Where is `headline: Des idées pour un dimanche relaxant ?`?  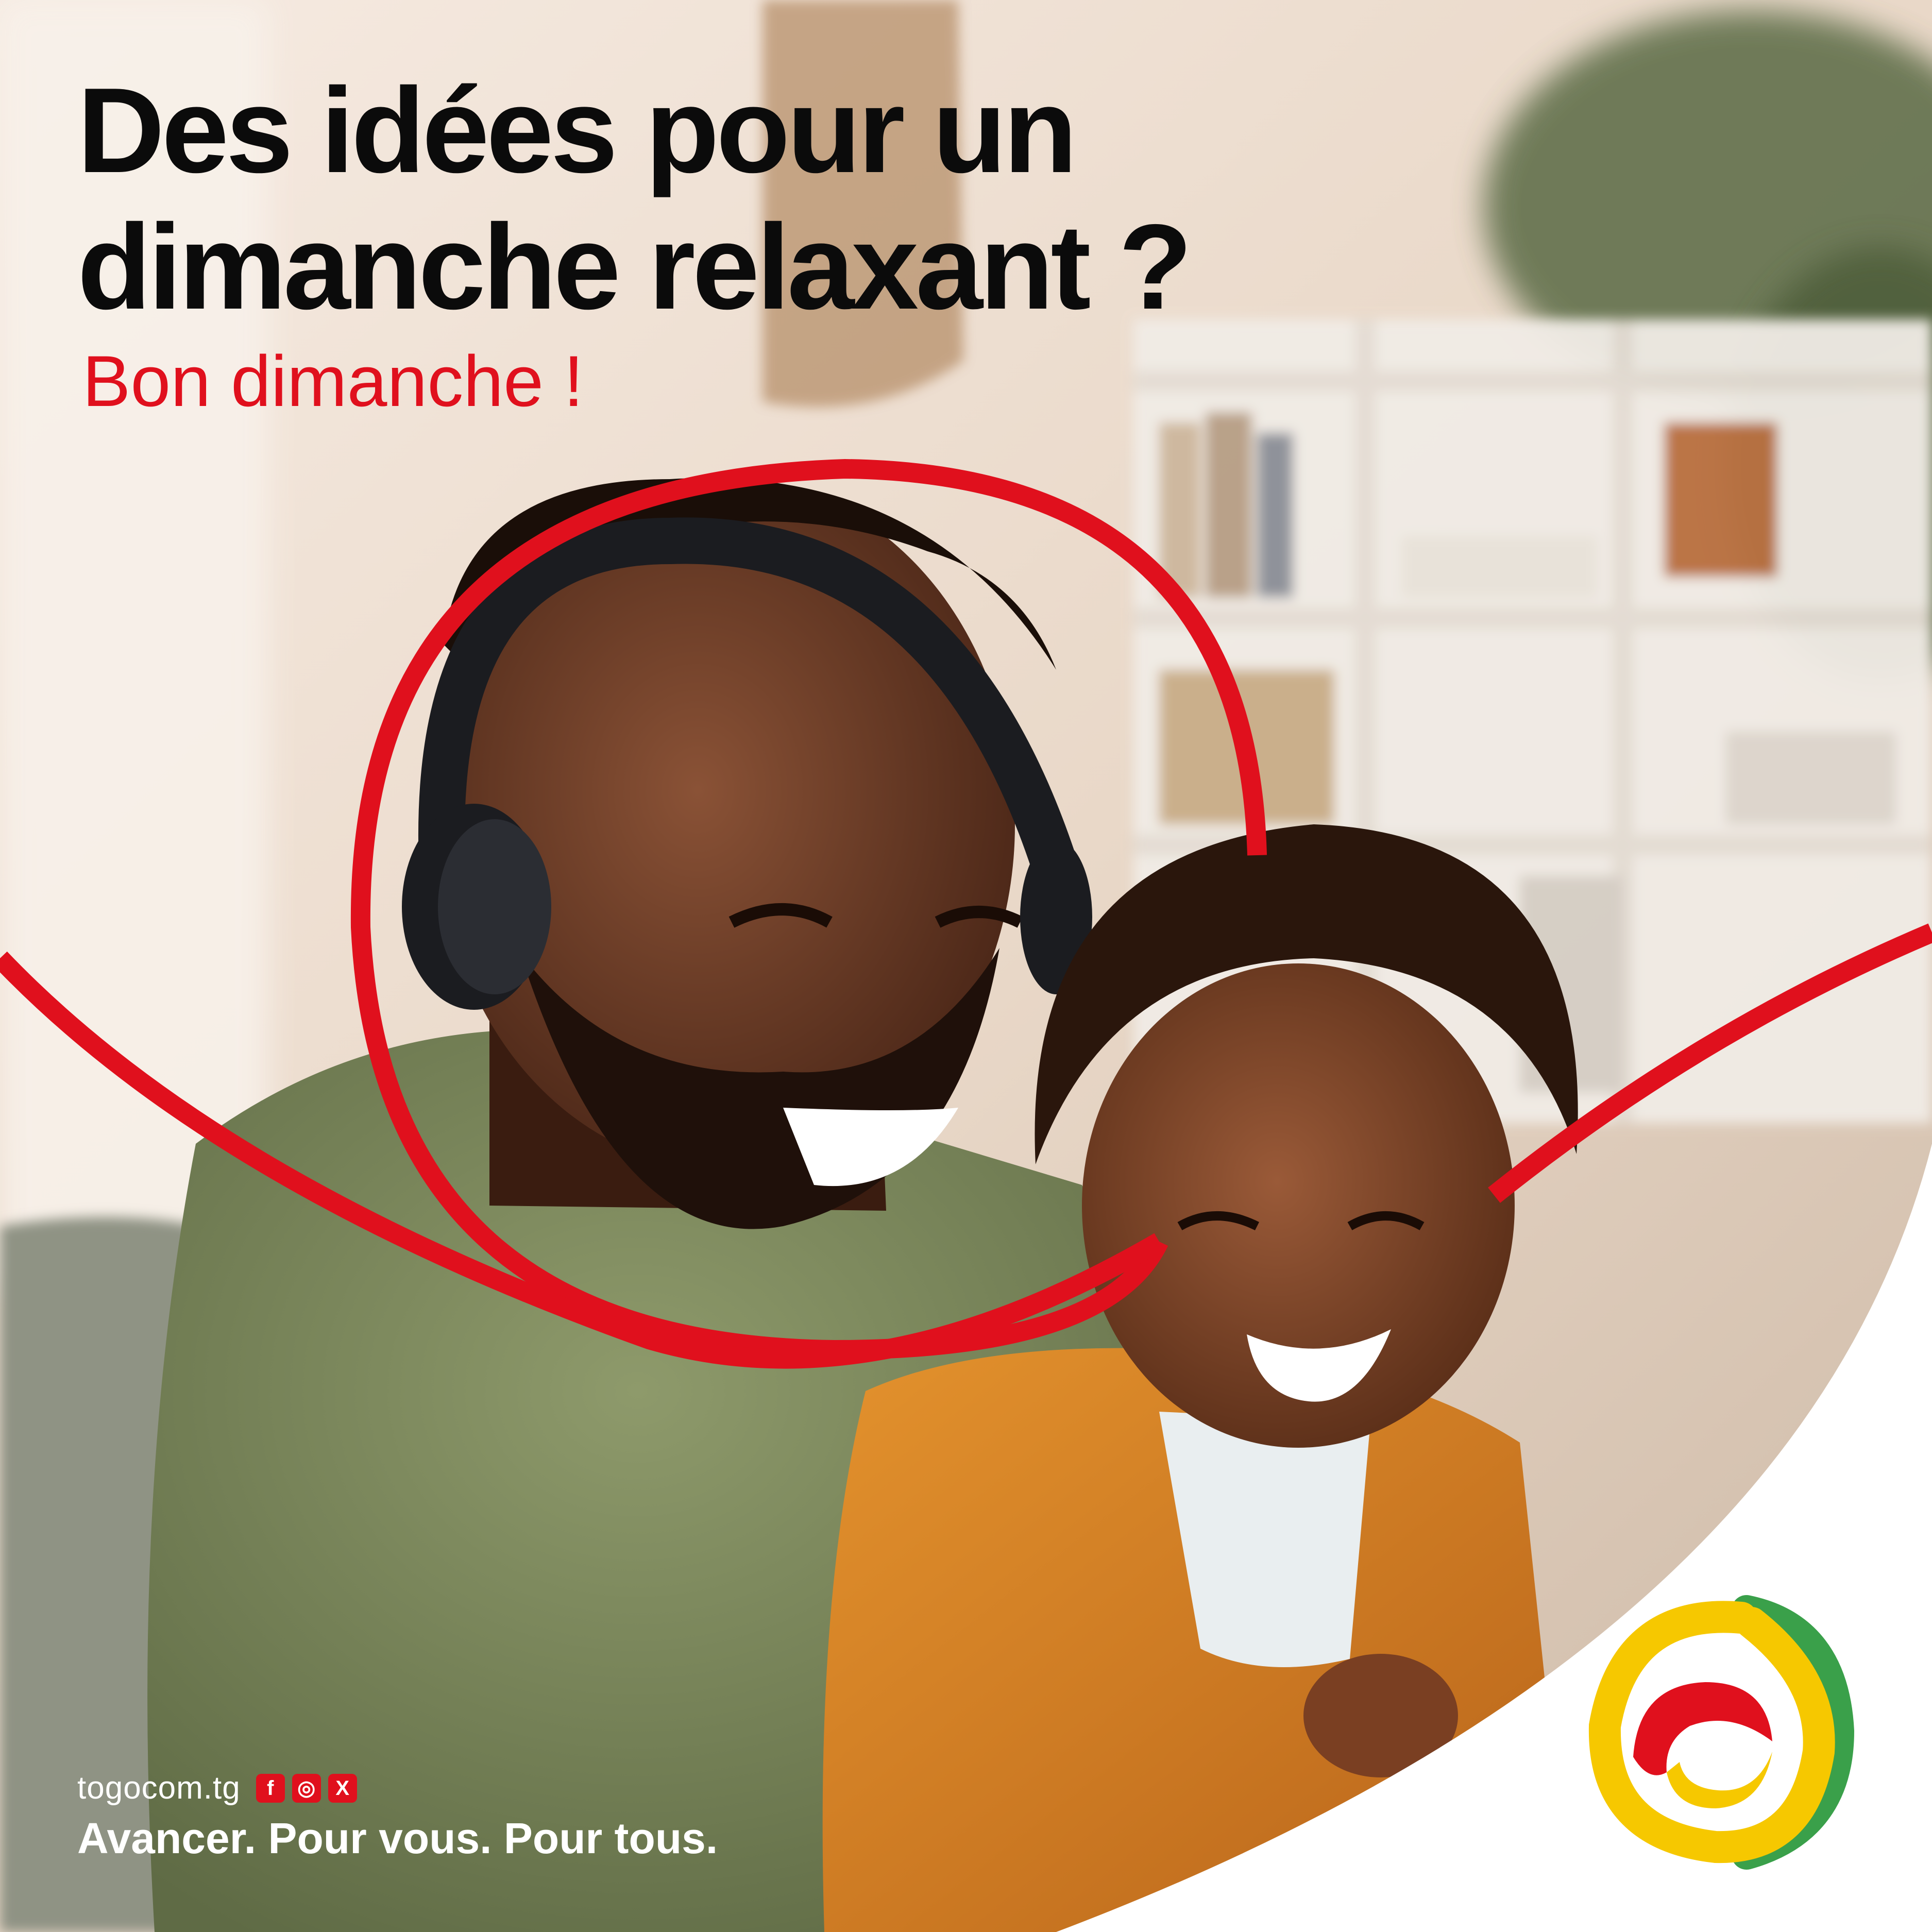
headline: Des idées pour un dimanche relaxant ? is located at coordinates (634, 199).